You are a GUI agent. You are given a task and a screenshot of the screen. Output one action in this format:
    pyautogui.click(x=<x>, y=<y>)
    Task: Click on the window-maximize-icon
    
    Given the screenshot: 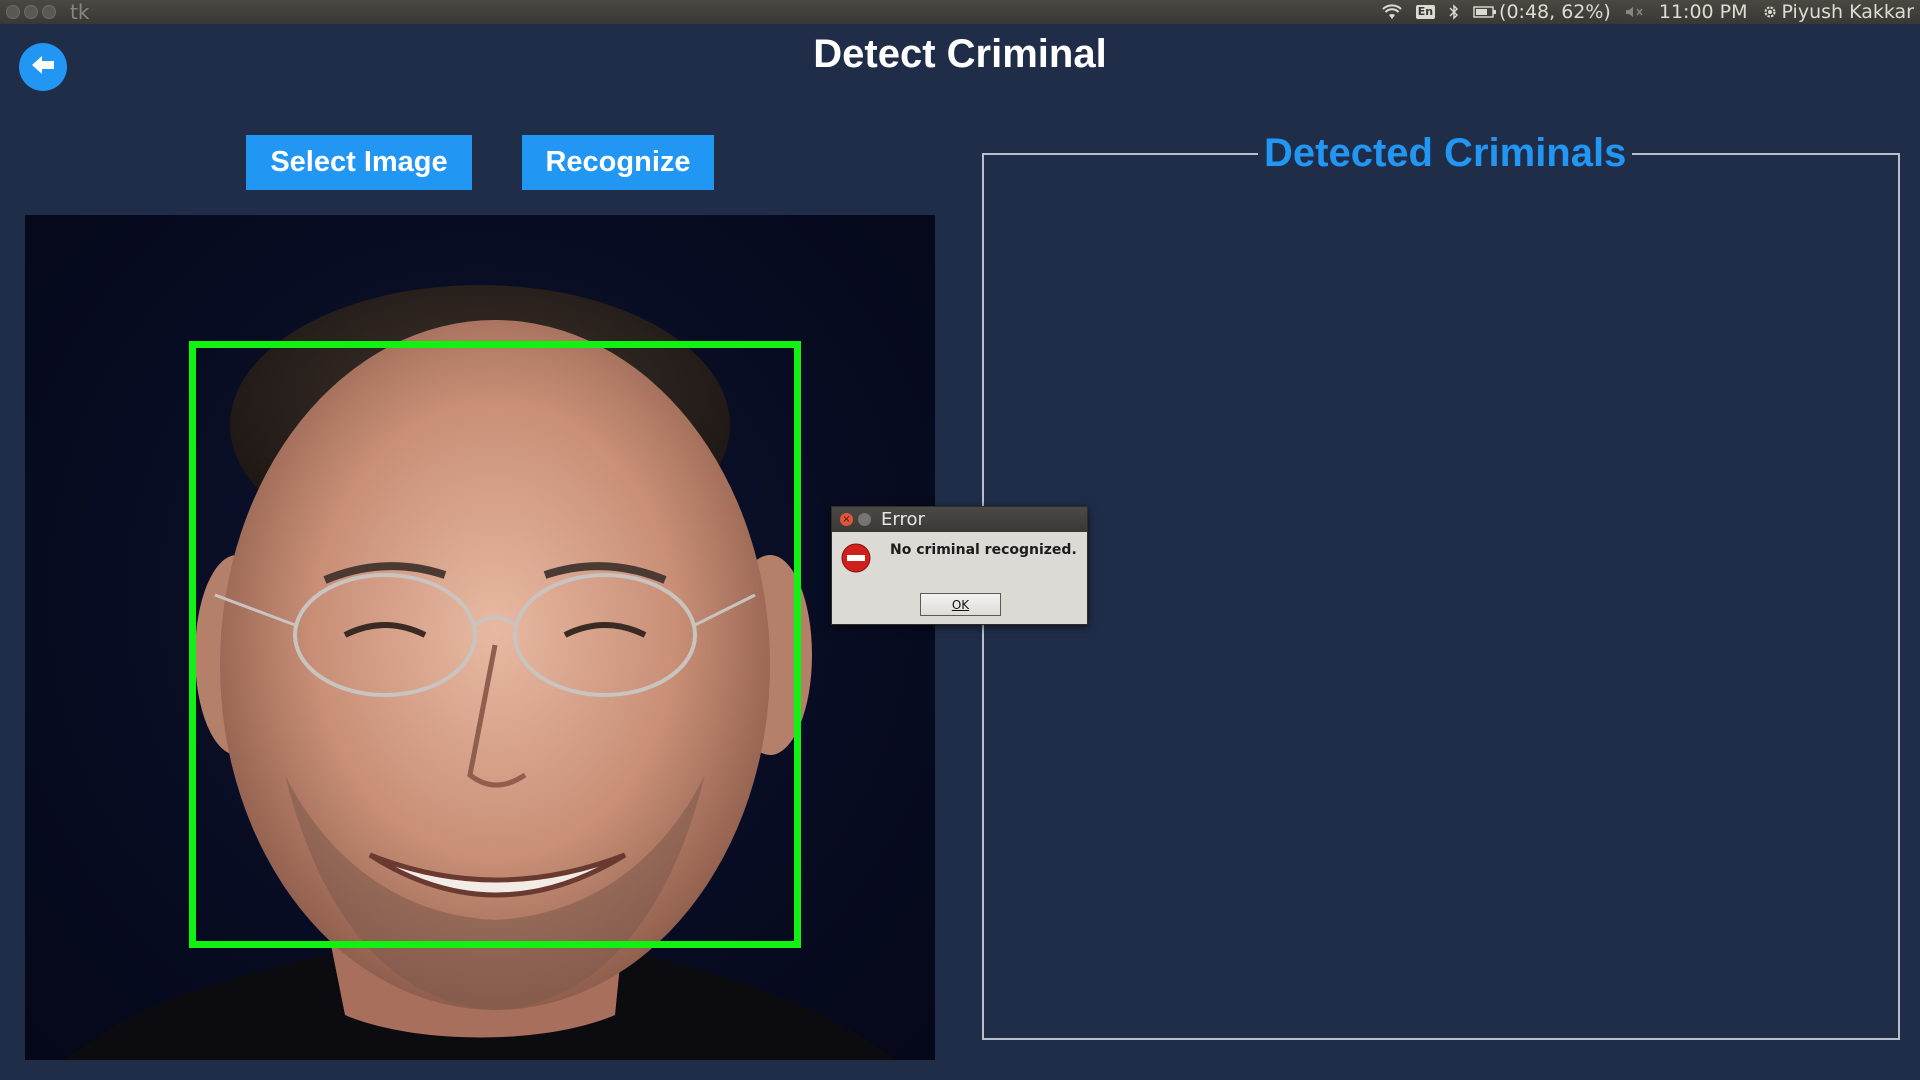 What is the action you would take?
    pyautogui.click(x=49, y=12)
    